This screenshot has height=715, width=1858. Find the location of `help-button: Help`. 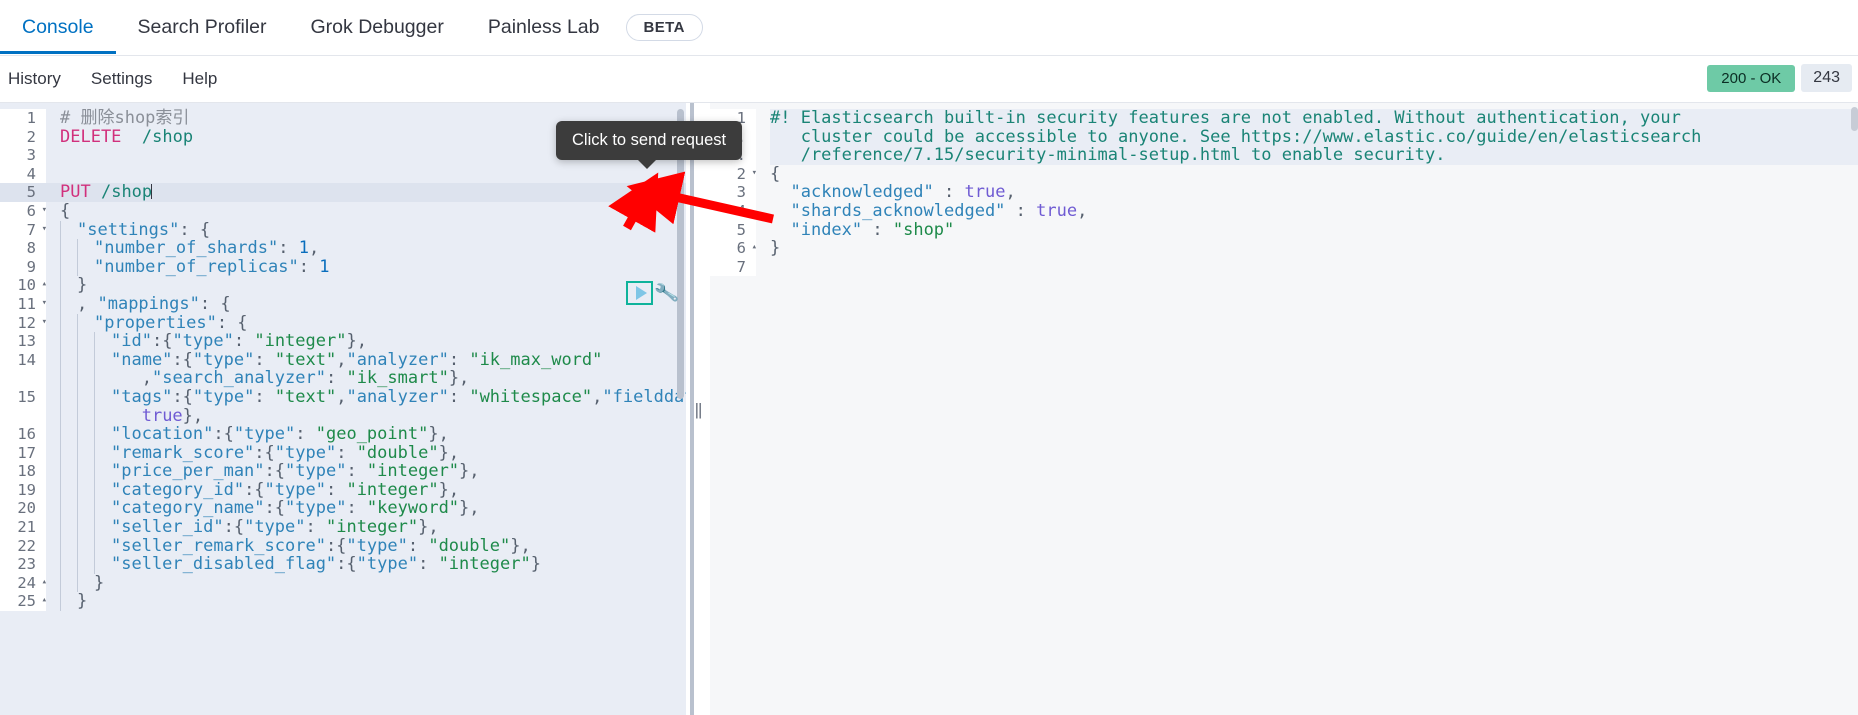

help-button: Help is located at coordinates (199, 79).